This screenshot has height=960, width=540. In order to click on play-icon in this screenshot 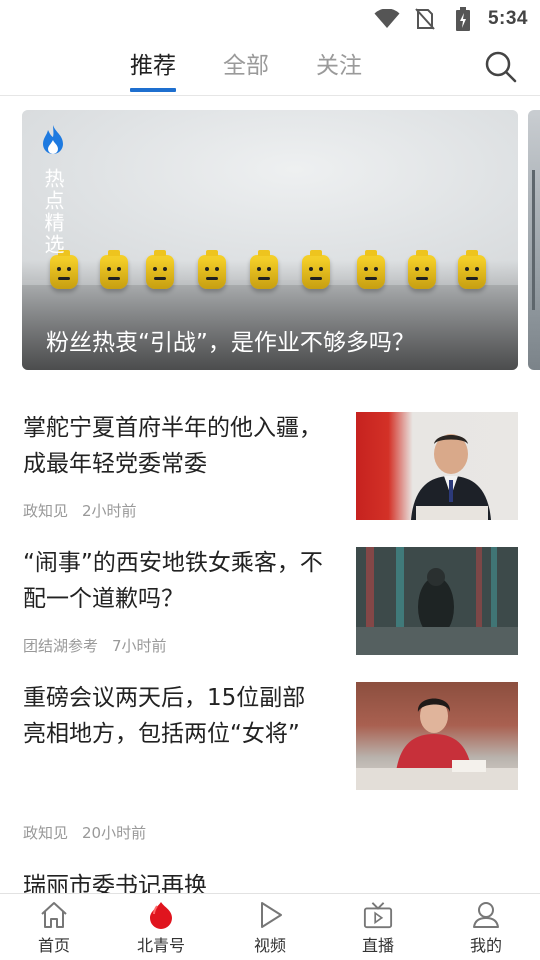, I will do `click(270, 915)`.